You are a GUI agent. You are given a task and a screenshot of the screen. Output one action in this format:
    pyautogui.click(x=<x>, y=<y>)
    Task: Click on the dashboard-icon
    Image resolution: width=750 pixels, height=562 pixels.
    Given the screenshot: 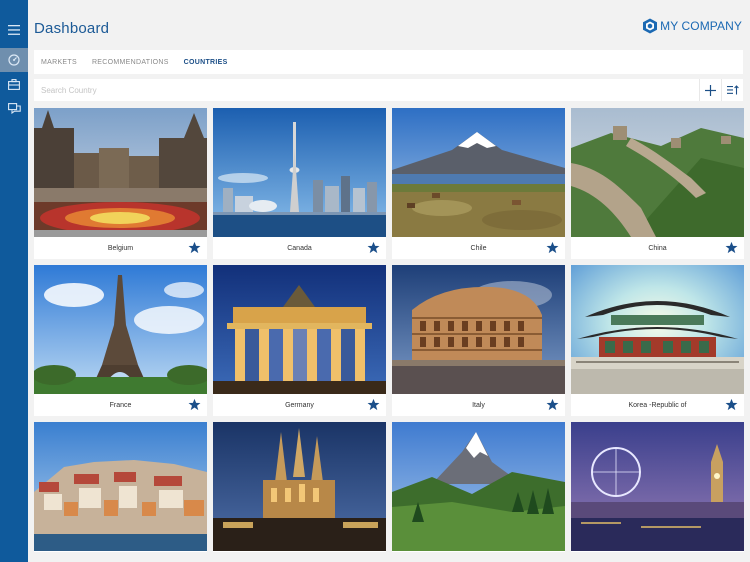 What is the action you would take?
    pyautogui.click(x=14, y=60)
    